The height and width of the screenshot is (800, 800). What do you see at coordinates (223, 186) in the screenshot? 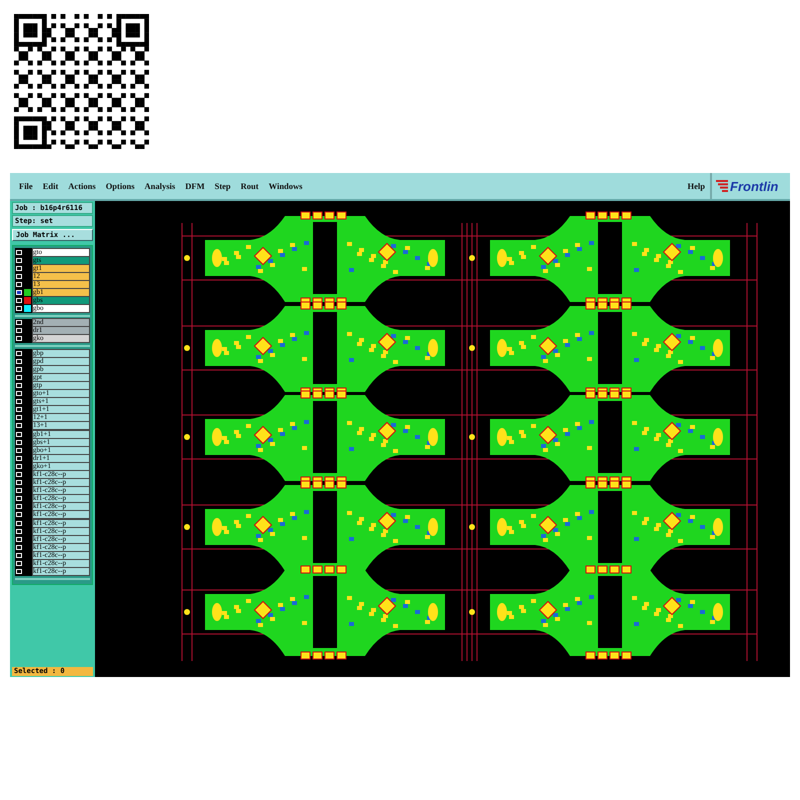
I see `menu-item: Step` at bounding box center [223, 186].